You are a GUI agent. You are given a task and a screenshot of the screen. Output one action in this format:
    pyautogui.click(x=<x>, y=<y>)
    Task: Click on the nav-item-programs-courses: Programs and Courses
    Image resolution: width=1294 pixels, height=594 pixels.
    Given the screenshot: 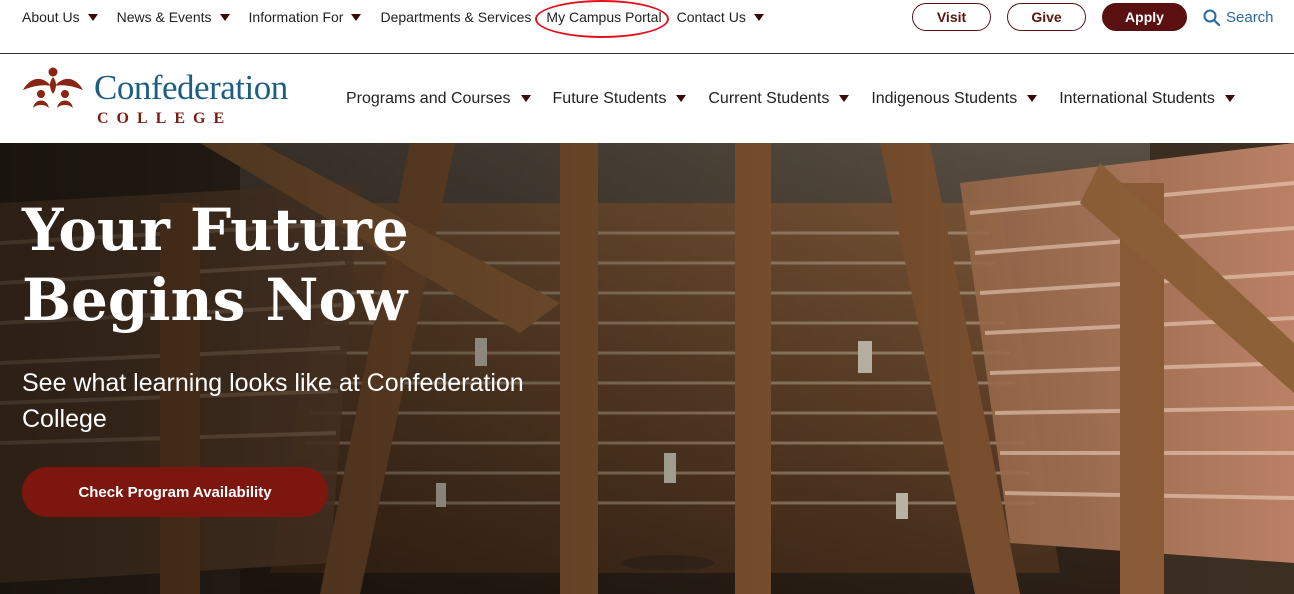 What is the action you would take?
    pyautogui.click(x=438, y=99)
    